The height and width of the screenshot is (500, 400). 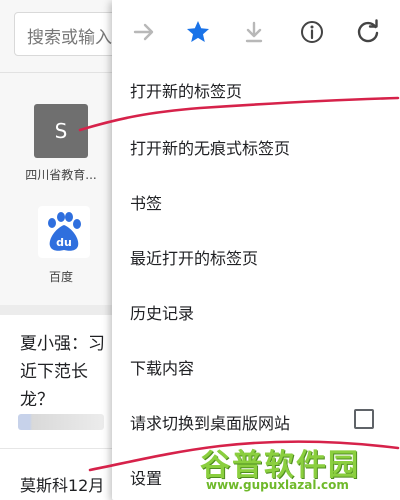 I want to click on baidu-logo-icon: du, so click(x=64, y=231).